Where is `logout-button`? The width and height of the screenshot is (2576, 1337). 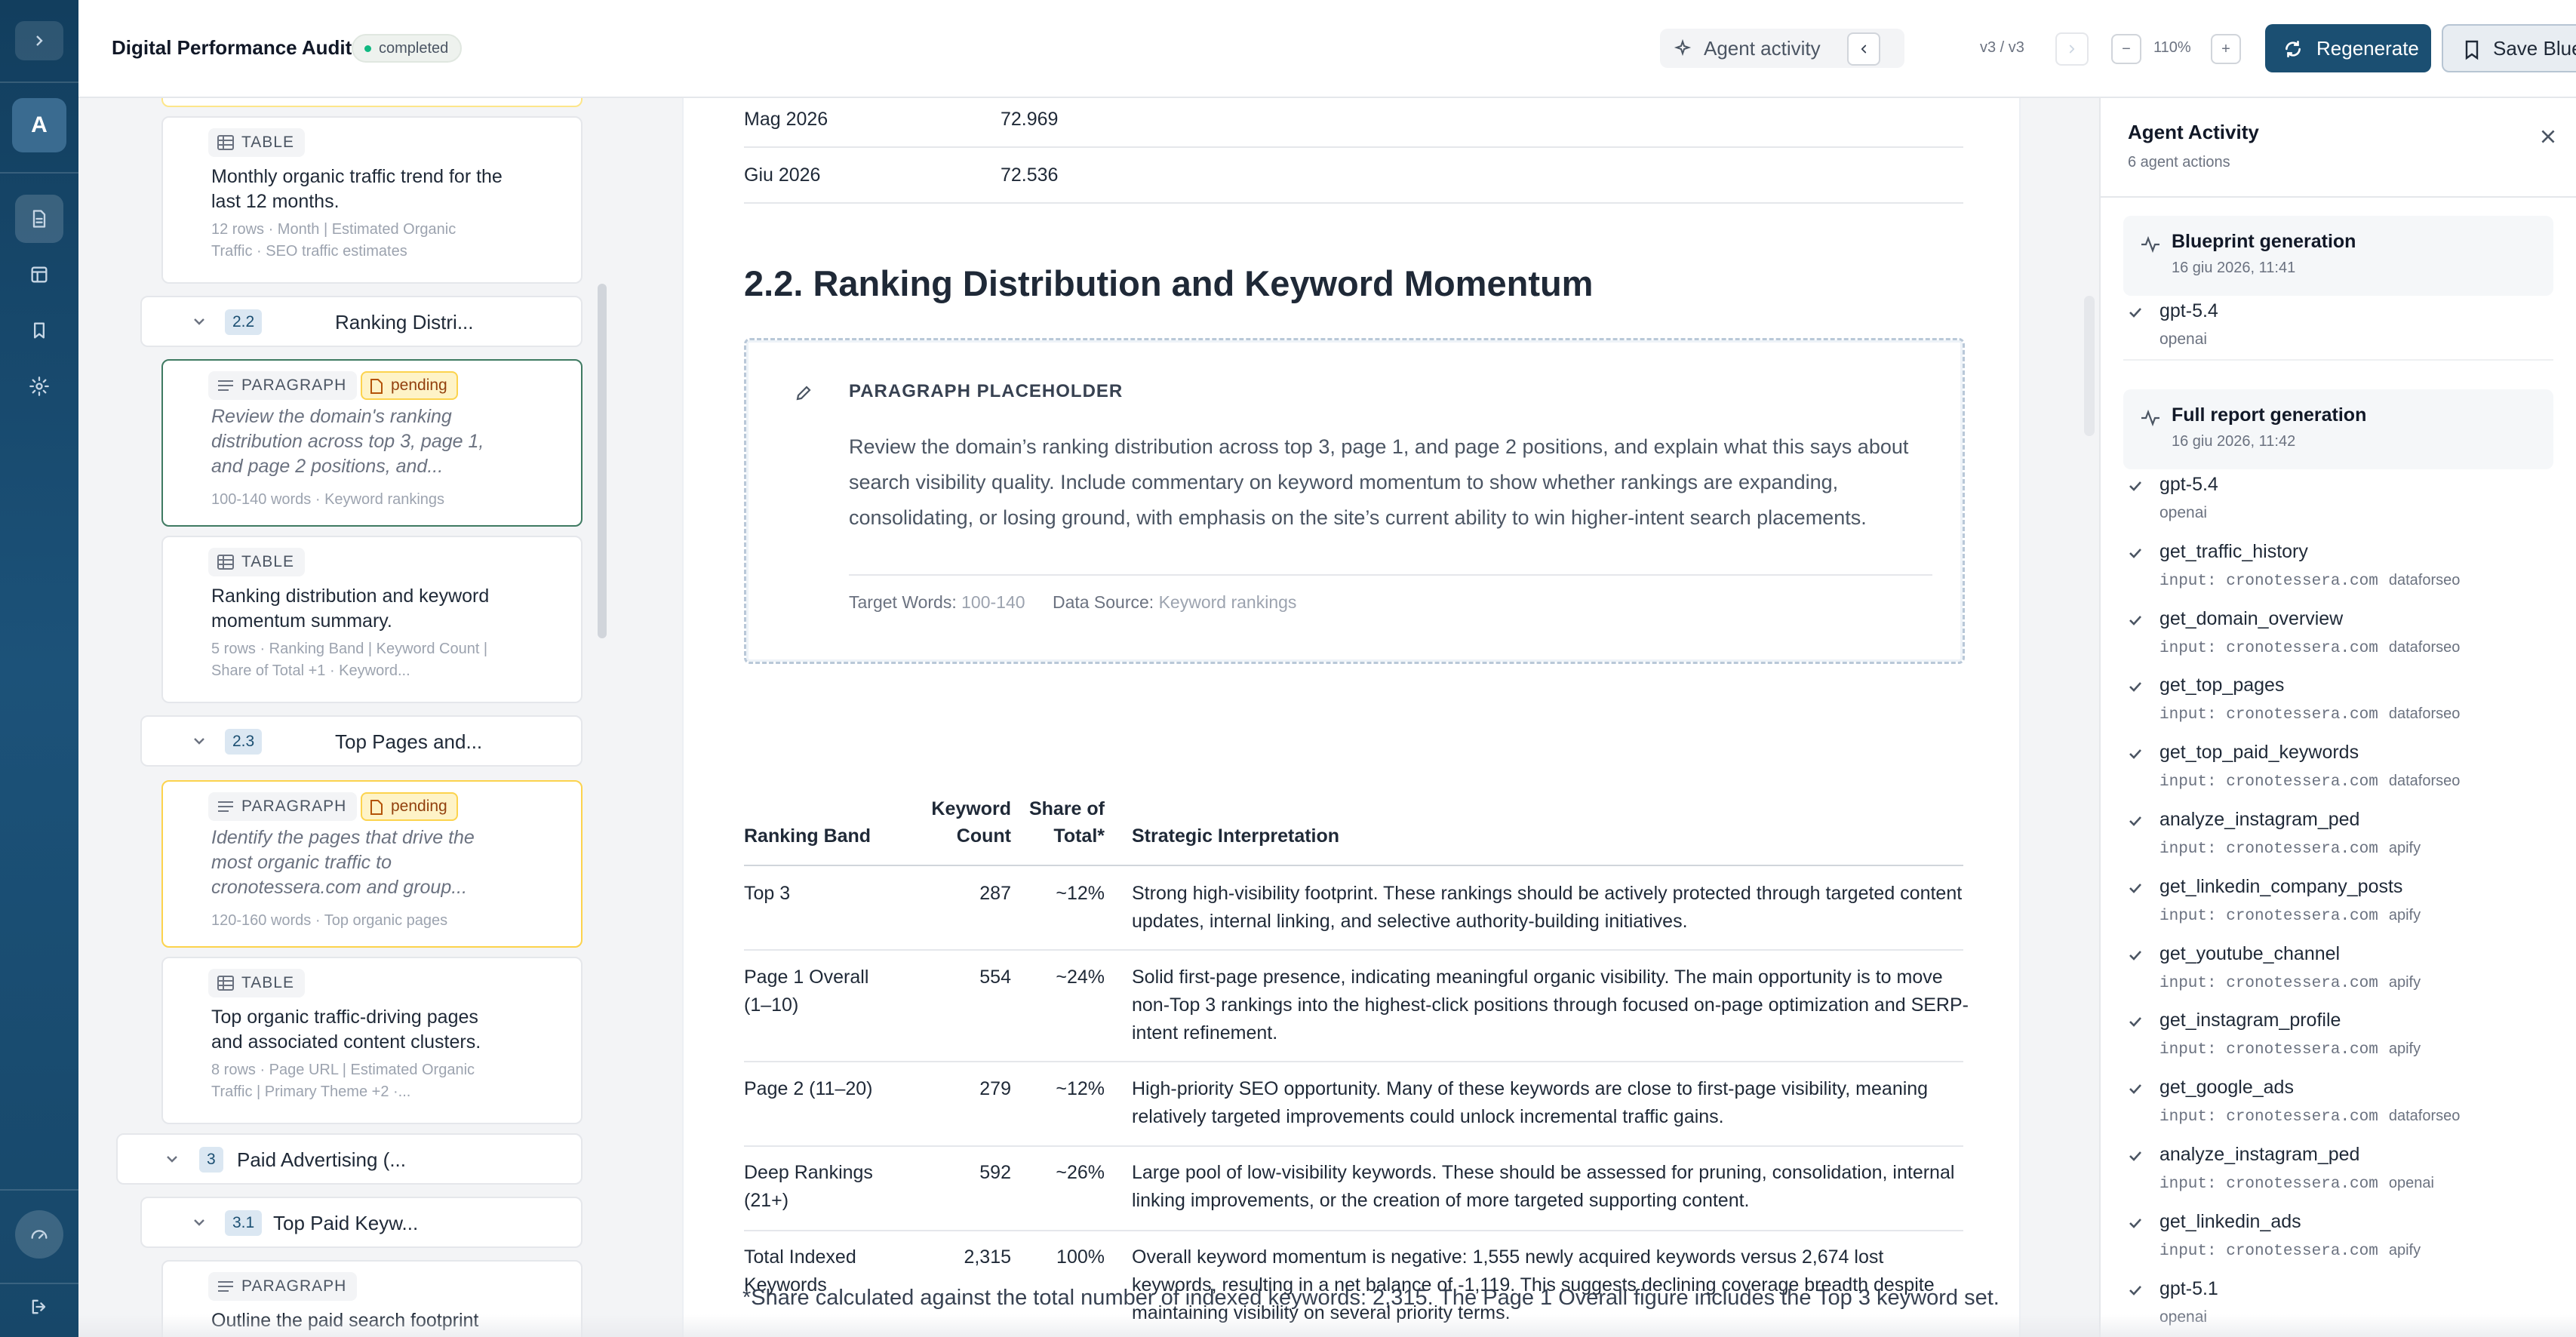 logout-button is located at coordinates (39, 1307).